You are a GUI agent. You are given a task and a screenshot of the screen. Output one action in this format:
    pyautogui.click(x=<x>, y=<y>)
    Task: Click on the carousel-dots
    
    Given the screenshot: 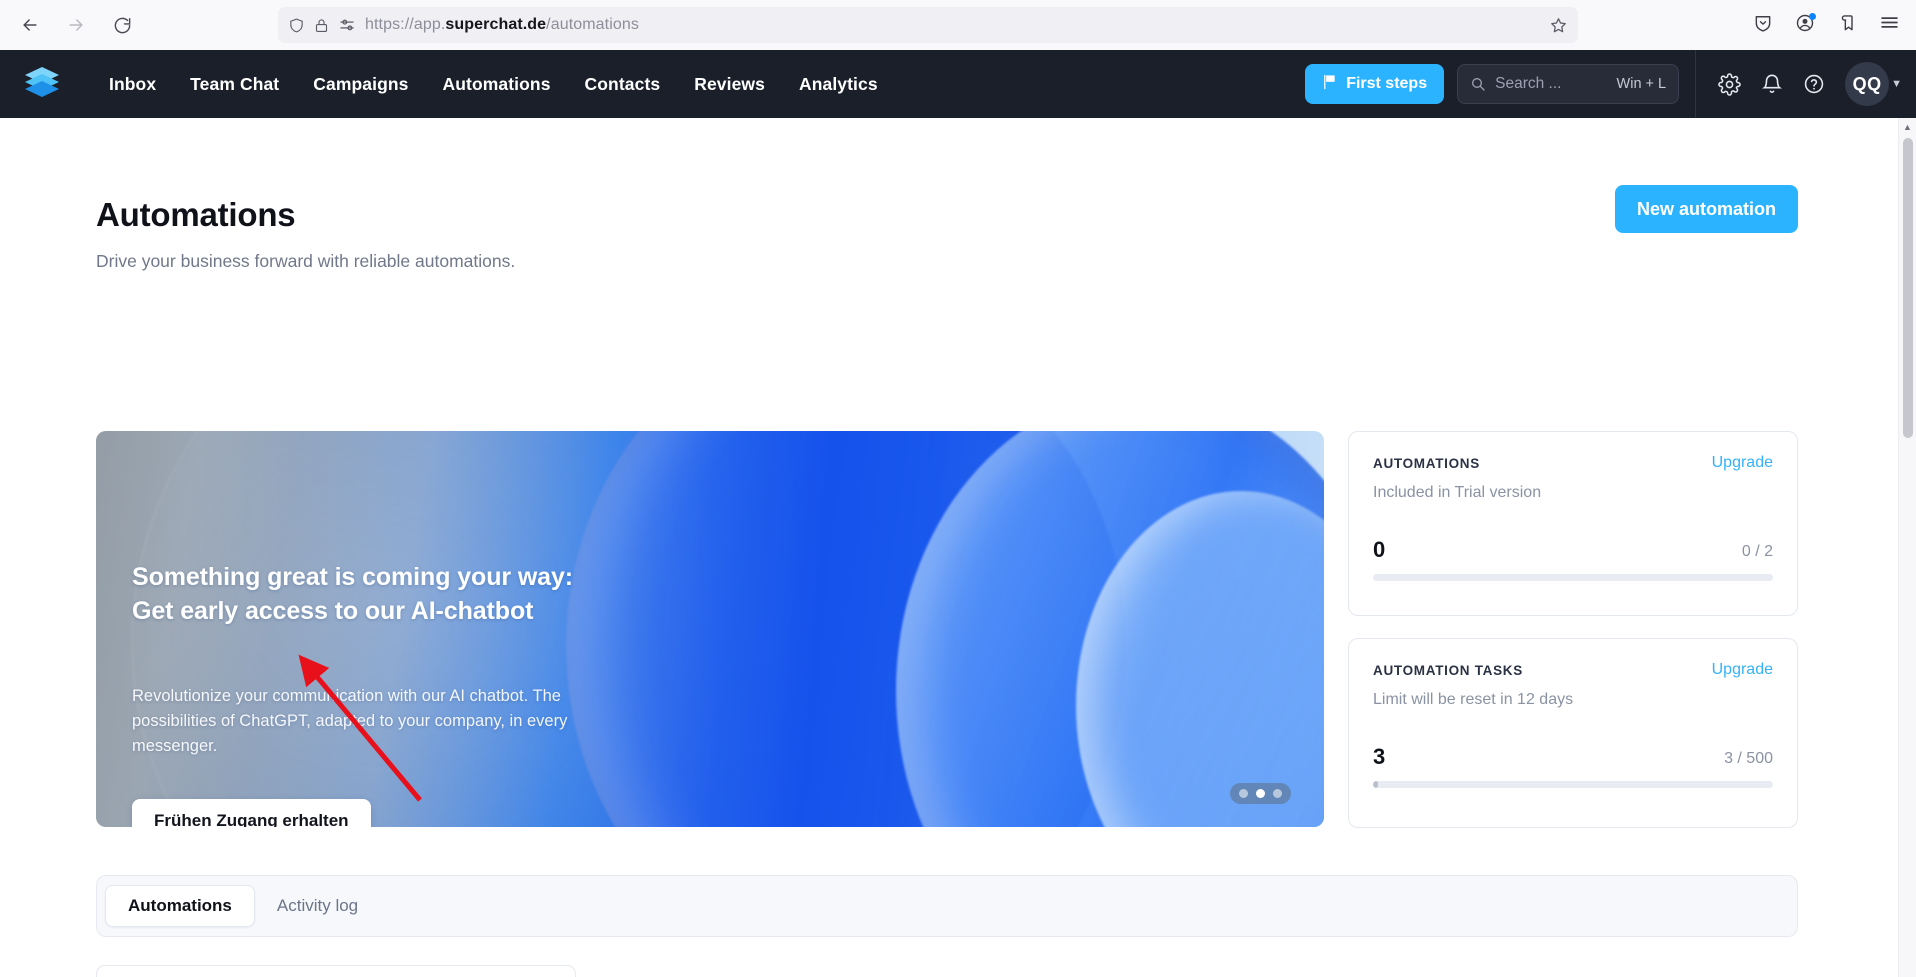 What is the action you would take?
    pyautogui.click(x=1260, y=793)
    